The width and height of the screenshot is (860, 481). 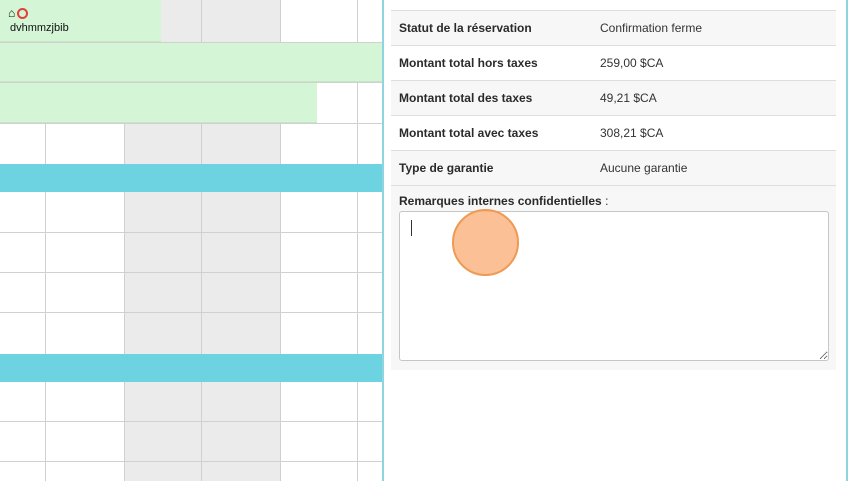 I want to click on detail-row-total: Montant total avec taxes 308,21 $CA, so click(x=613, y=132).